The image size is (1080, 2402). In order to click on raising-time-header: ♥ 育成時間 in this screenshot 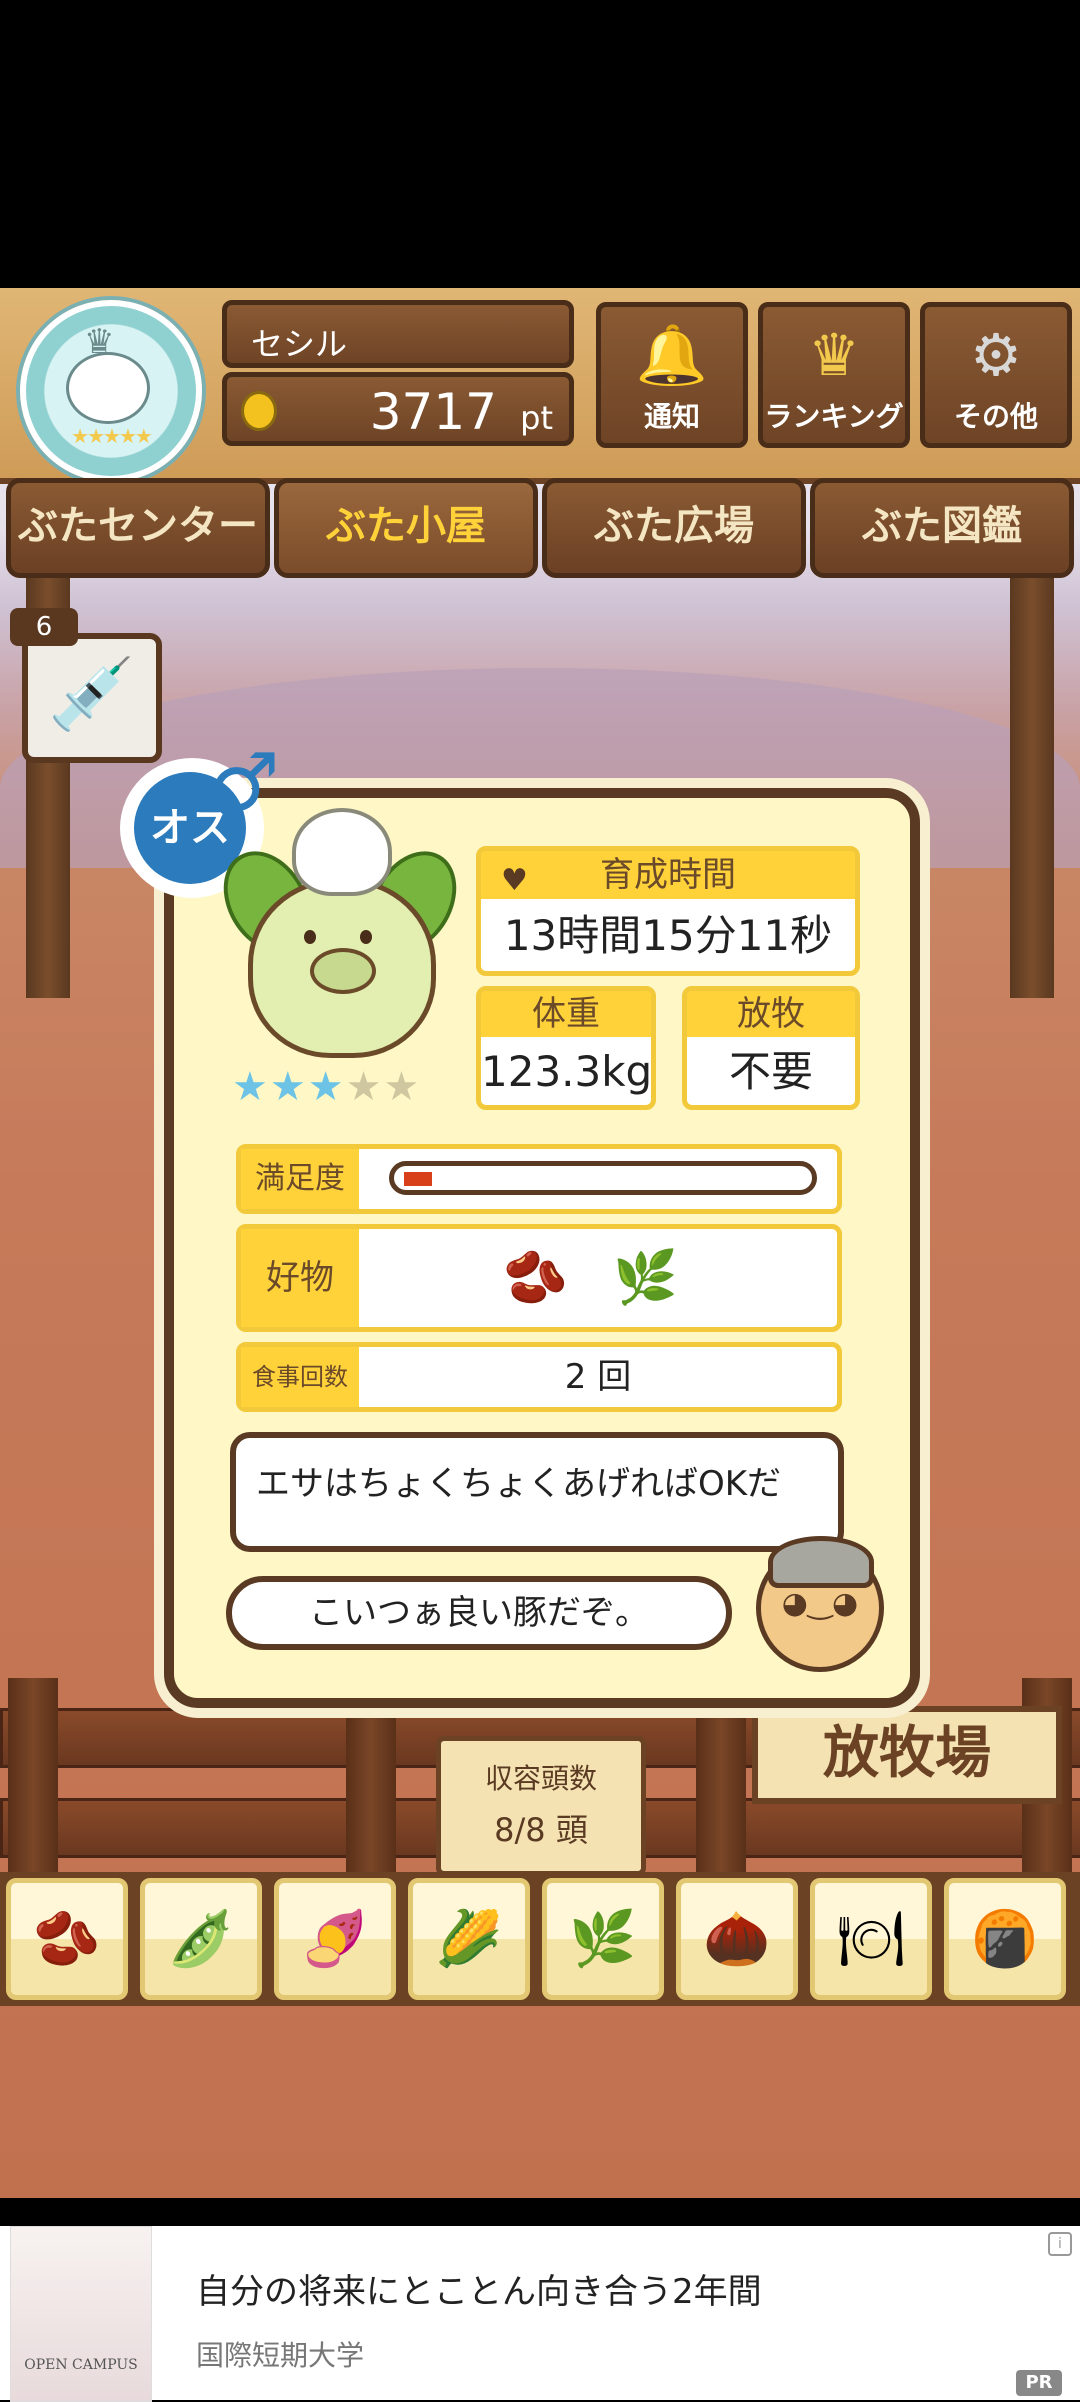, I will do `click(668, 875)`.